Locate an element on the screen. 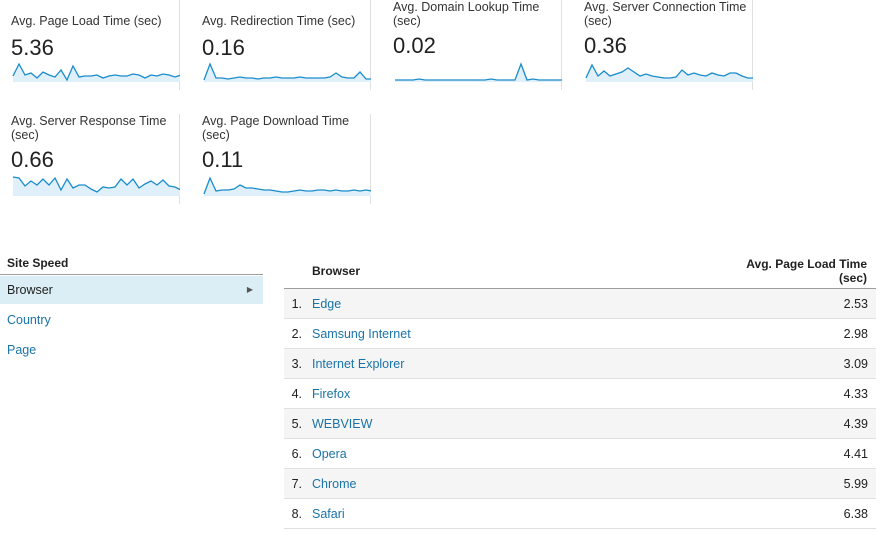 The image size is (881, 535). metric-title: Avg. Domain Lookup Time (sec) is located at coordinates (466, 14).